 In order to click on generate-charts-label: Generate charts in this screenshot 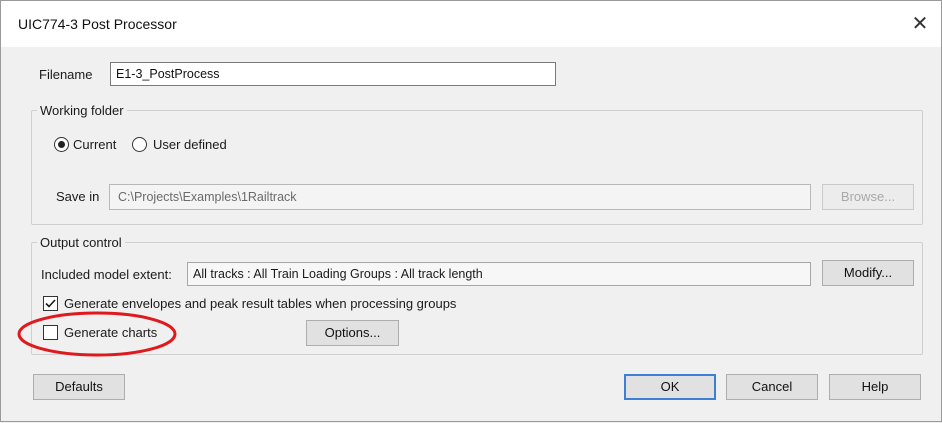, I will do `click(110, 332)`.